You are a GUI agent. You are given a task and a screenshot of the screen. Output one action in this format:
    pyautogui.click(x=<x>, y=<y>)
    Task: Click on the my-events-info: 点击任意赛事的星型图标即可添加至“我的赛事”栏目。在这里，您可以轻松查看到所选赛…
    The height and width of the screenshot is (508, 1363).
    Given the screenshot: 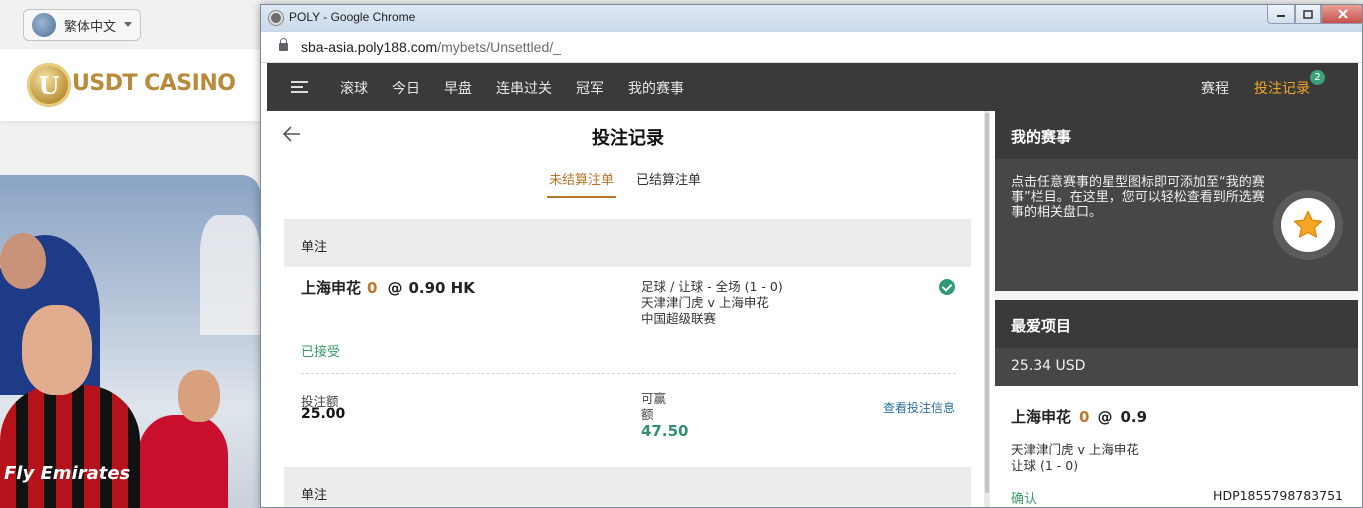 What is the action you would take?
    pyautogui.click(x=1176, y=225)
    